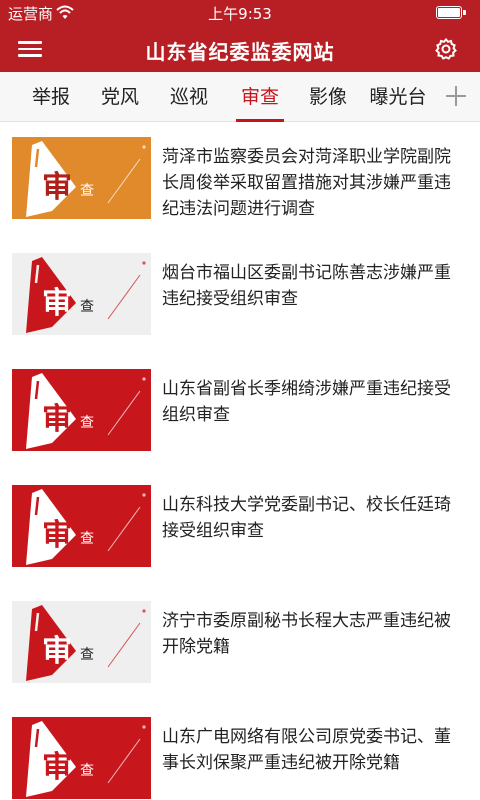 The width and height of the screenshot is (480, 800). Describe the element at coordinates (306, 286) in the screenshot. I see `news-title: 烟台市福山区委副书记陈善志涉嫌严重违纪接受组织审查` at that location.